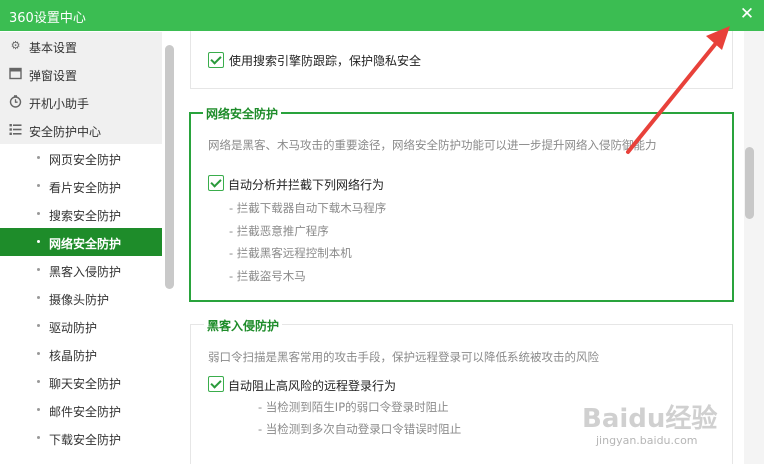  Describe the element at coordinates (267, 276) in the screenshot. I see `network-rule-item: - 拦截盗号木马` at that location.